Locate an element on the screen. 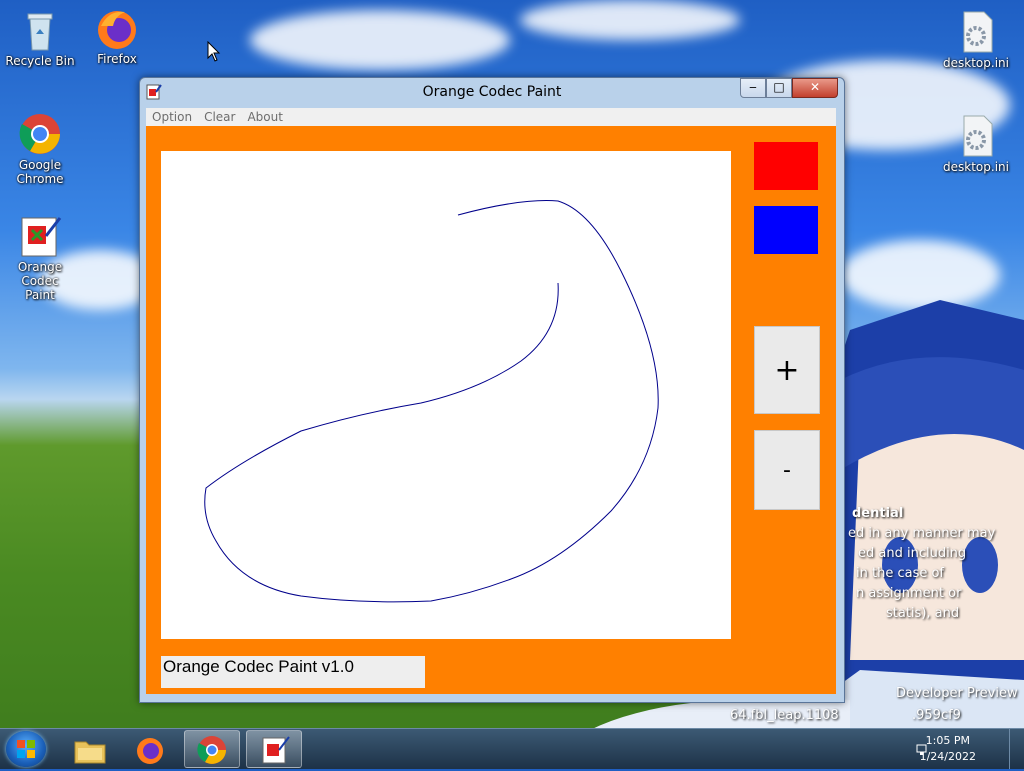  wallpaper-text: .959cf9 is located at coordinates (936, 715).